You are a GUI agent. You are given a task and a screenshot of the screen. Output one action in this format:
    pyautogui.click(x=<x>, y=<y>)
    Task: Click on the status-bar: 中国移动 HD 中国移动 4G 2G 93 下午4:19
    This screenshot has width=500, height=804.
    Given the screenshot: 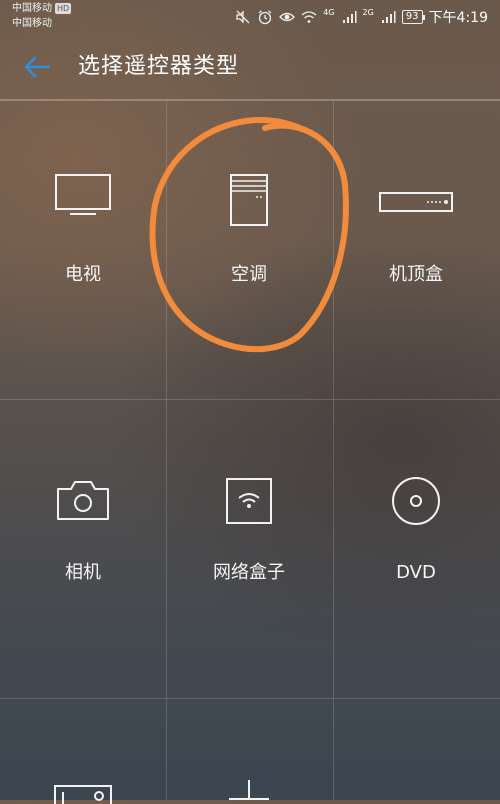 What is the action you would take?
    pyautogui.click(x=250, y=17)
    